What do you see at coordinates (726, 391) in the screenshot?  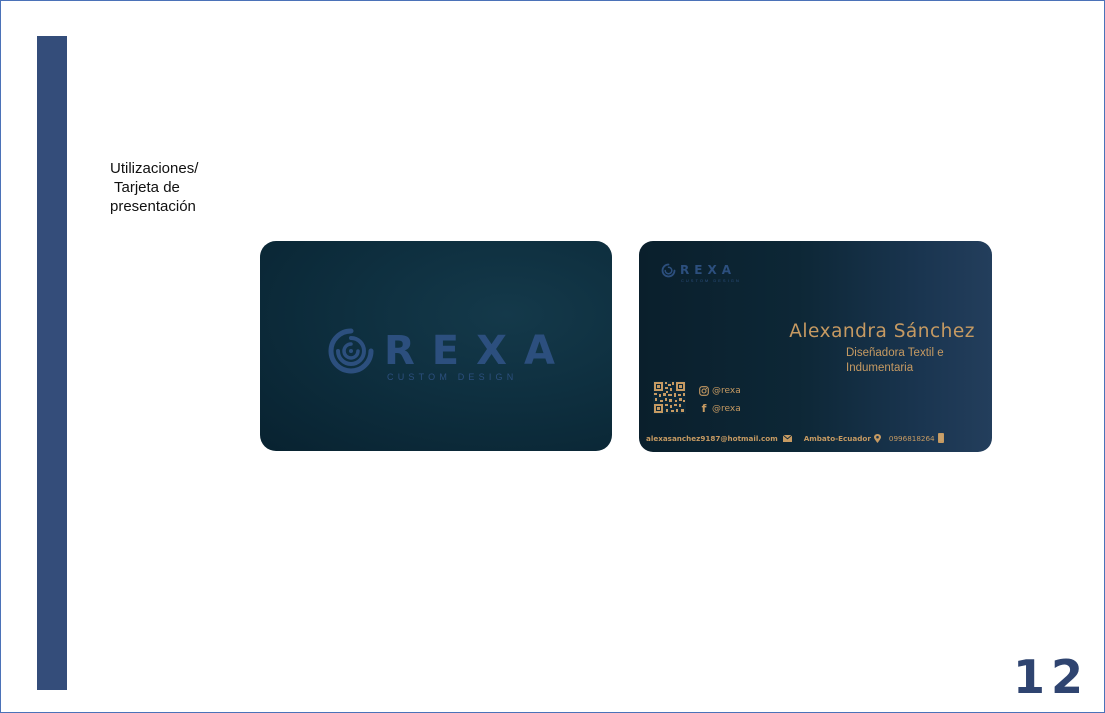 I see `instagram-handle-text: @rexa` at bounding box center [726, 391].